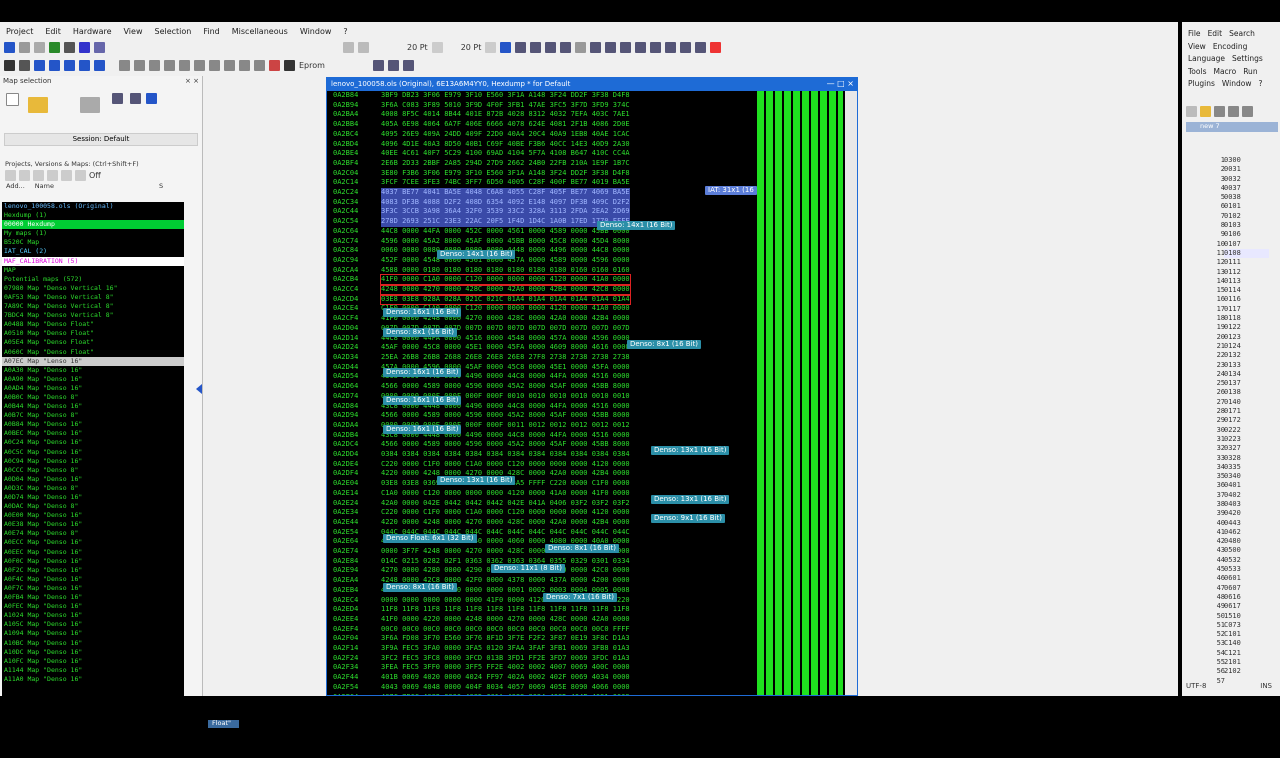 Image resolution: width=1280 pixels, height=758 pixels. What do you see at coordinates (1246, 578) in the screenshot?
I see `editor-line: 0601` at bounding box center [1246, 578].